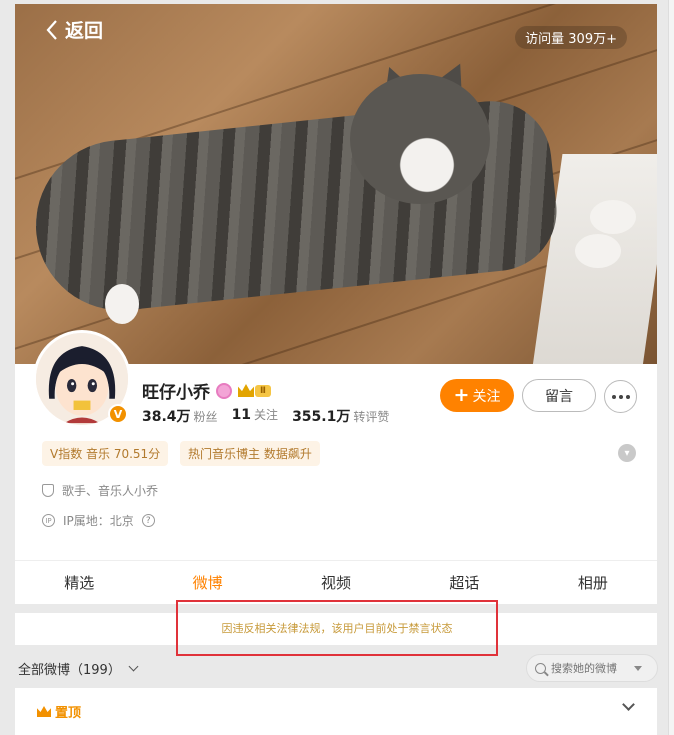 This screenshot has width=674, height=735. What do you see at coordinates (105, 453) in the screenshot?
I see `v-index-tag: V指数 音乐 70.51分` at bounding box center [105, 453].